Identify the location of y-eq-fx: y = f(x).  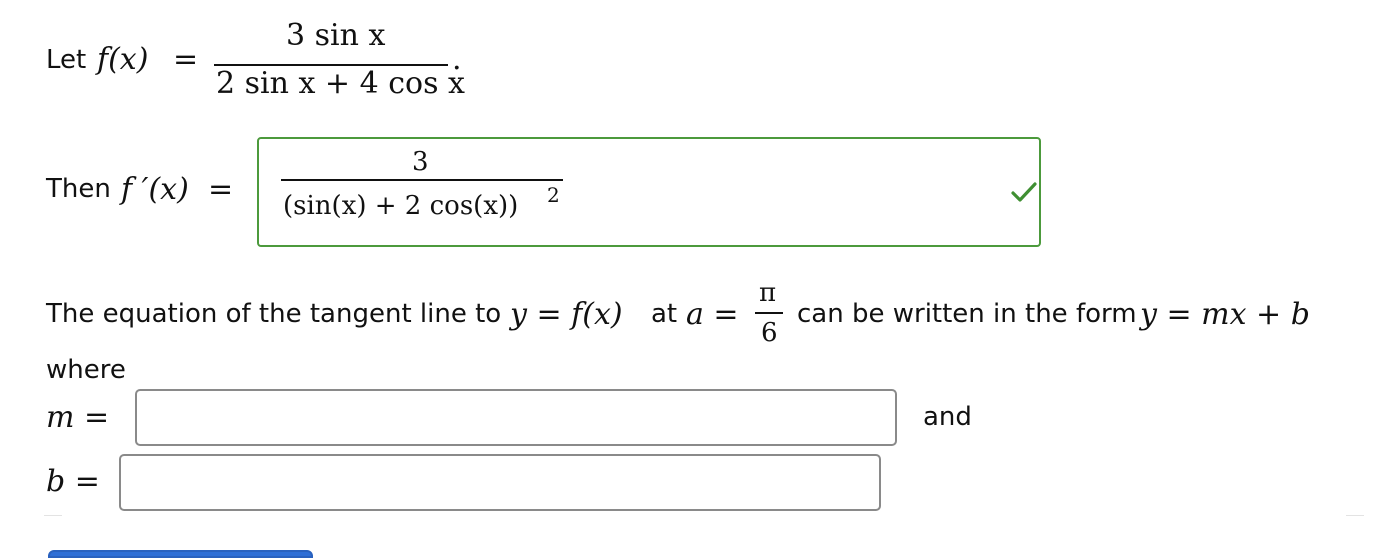
(566, 314).